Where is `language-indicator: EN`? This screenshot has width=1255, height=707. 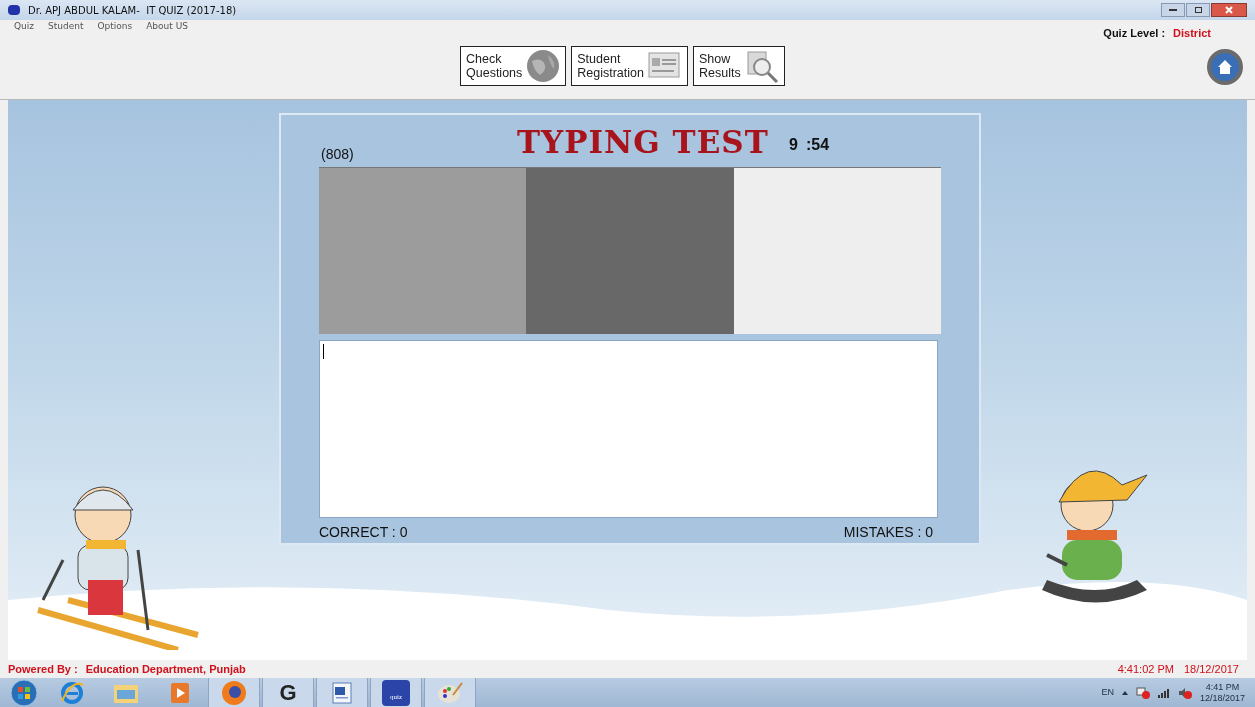 language-indicator: EN is located at coordinates (1107, 692).